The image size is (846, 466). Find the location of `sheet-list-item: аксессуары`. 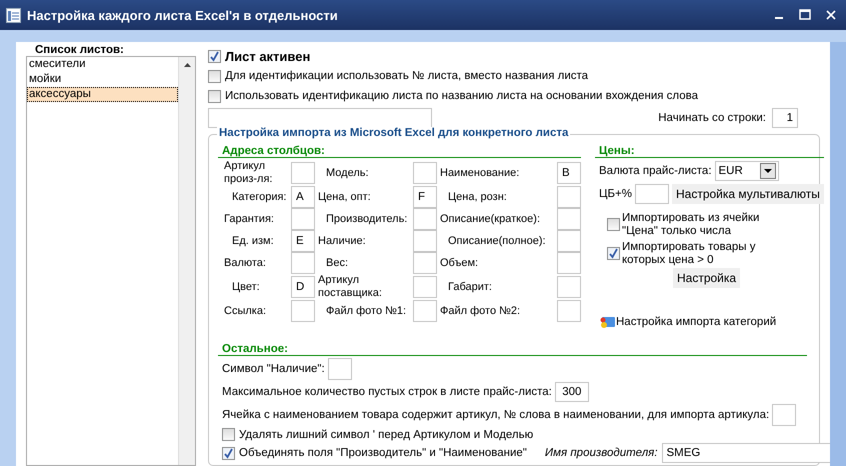

sheet-list-item: аксессуары is located at coordinates (102, 94).